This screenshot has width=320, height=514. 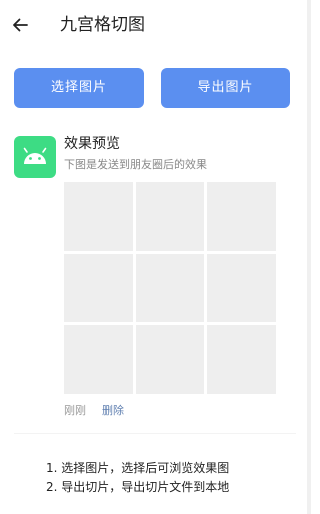 I want to click on arrow-left-icon, so click(x=20, y=25).